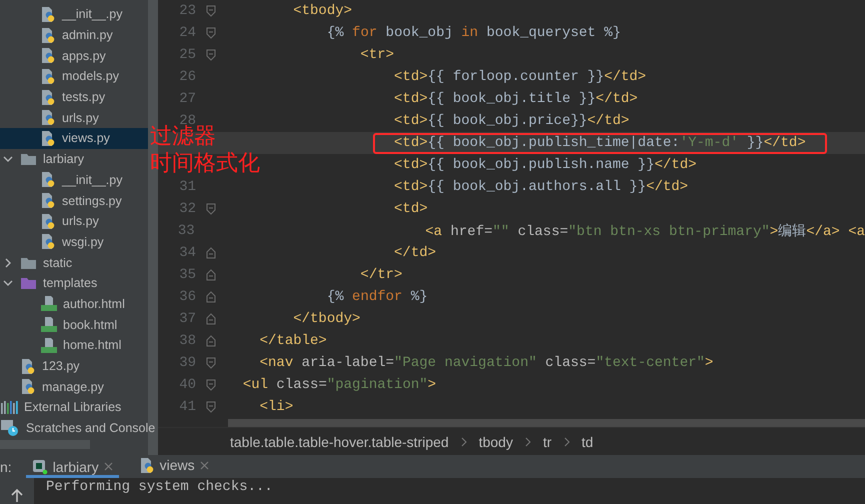 The width and height of the screenshot is (865, 504). What do you see at coordinates (74, 387) in the screenshot?
I see `tree-item: manage.py` at bounding box center [74, 387].